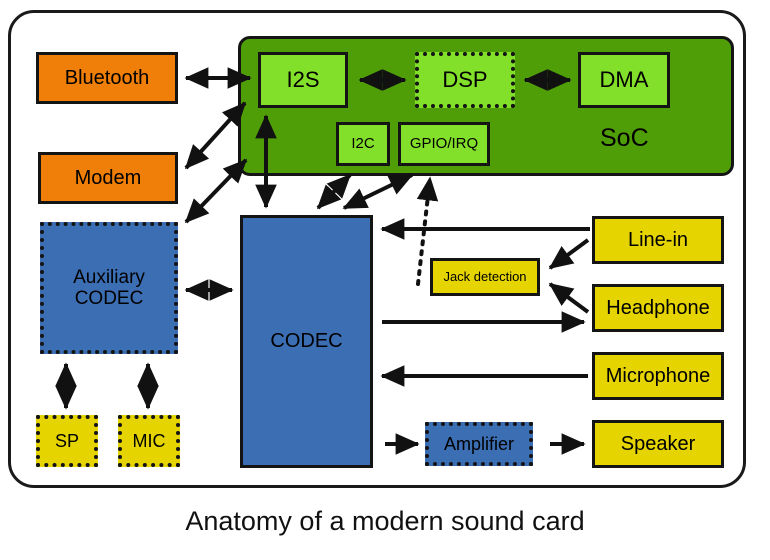 The image size is (770, 560). I want to click on block-dma: DMA, so click(624, 80).